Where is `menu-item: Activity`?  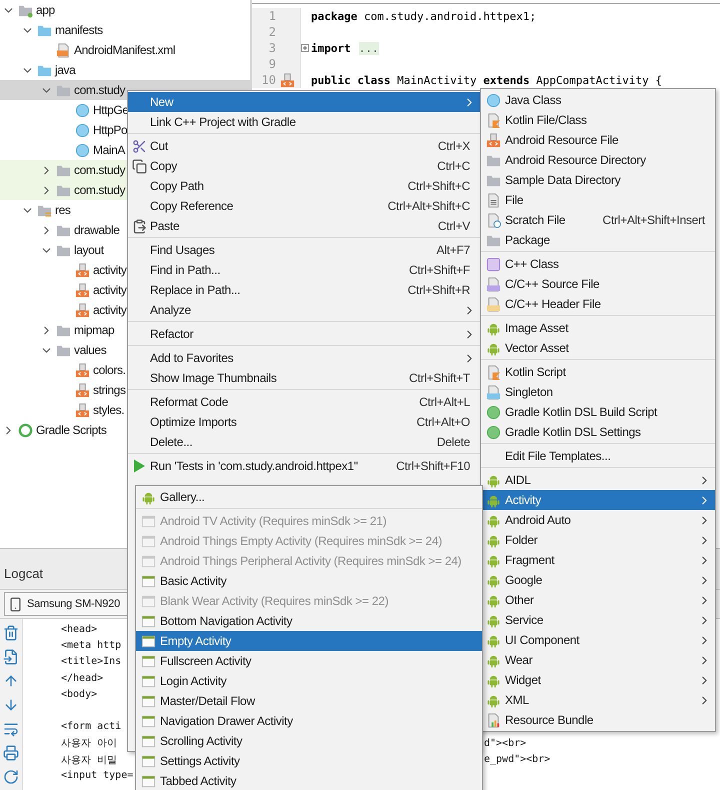 menu-item: Activity is located at coordinates (598, 500).